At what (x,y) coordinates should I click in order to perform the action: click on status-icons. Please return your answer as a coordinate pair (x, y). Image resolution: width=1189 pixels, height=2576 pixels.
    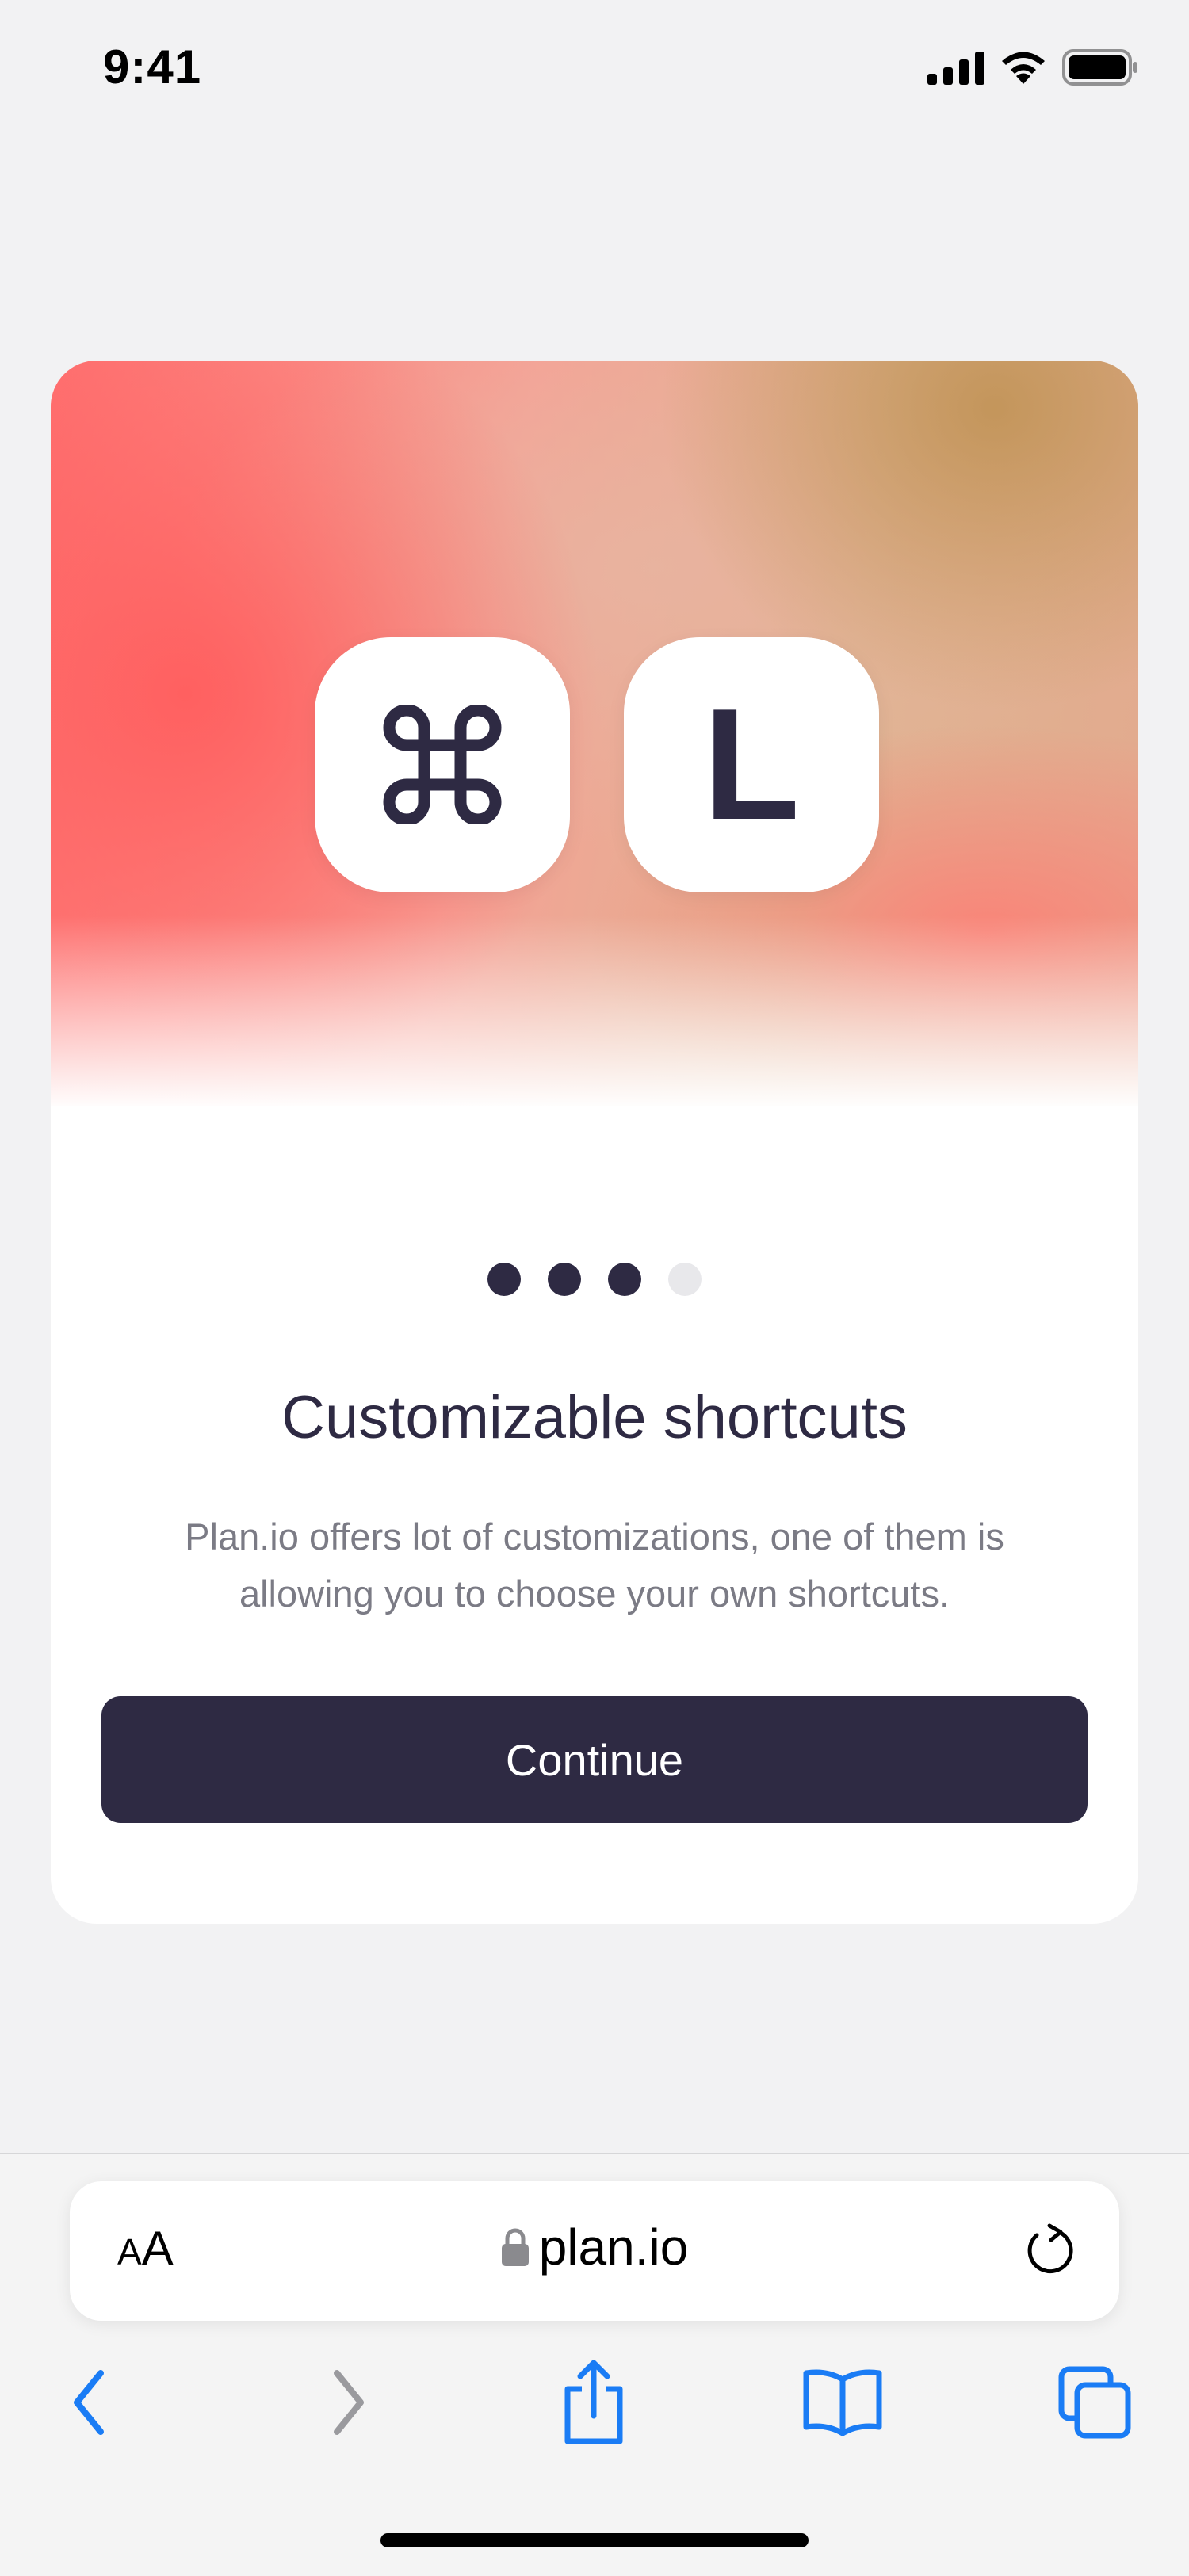
    Looking at the image, I should click on (1032, 67).